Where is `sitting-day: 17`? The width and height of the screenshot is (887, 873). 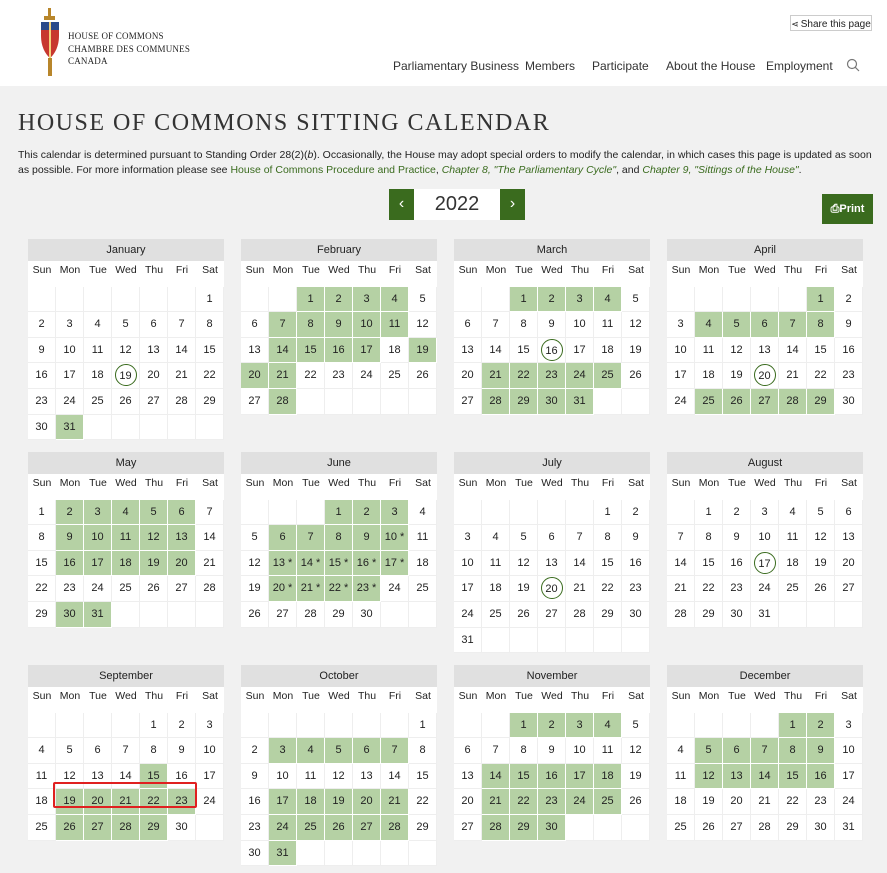
sitting-day: 17 is located at coordinates (367, 350).